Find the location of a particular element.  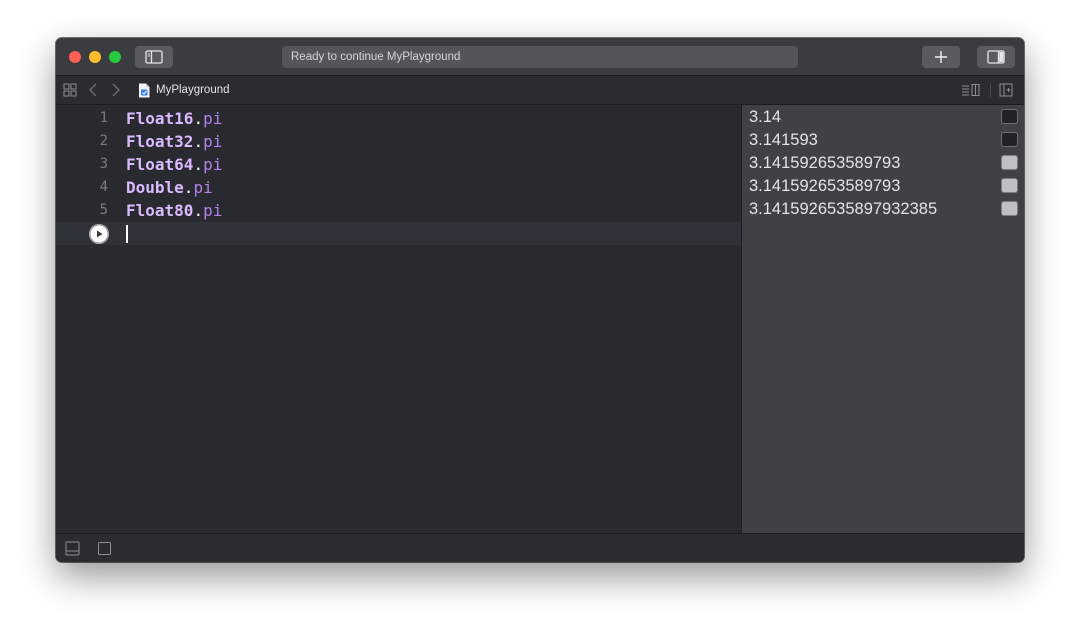

activity-viewer: Ready to continue MyPlayground is located at coordinates (540, 57).